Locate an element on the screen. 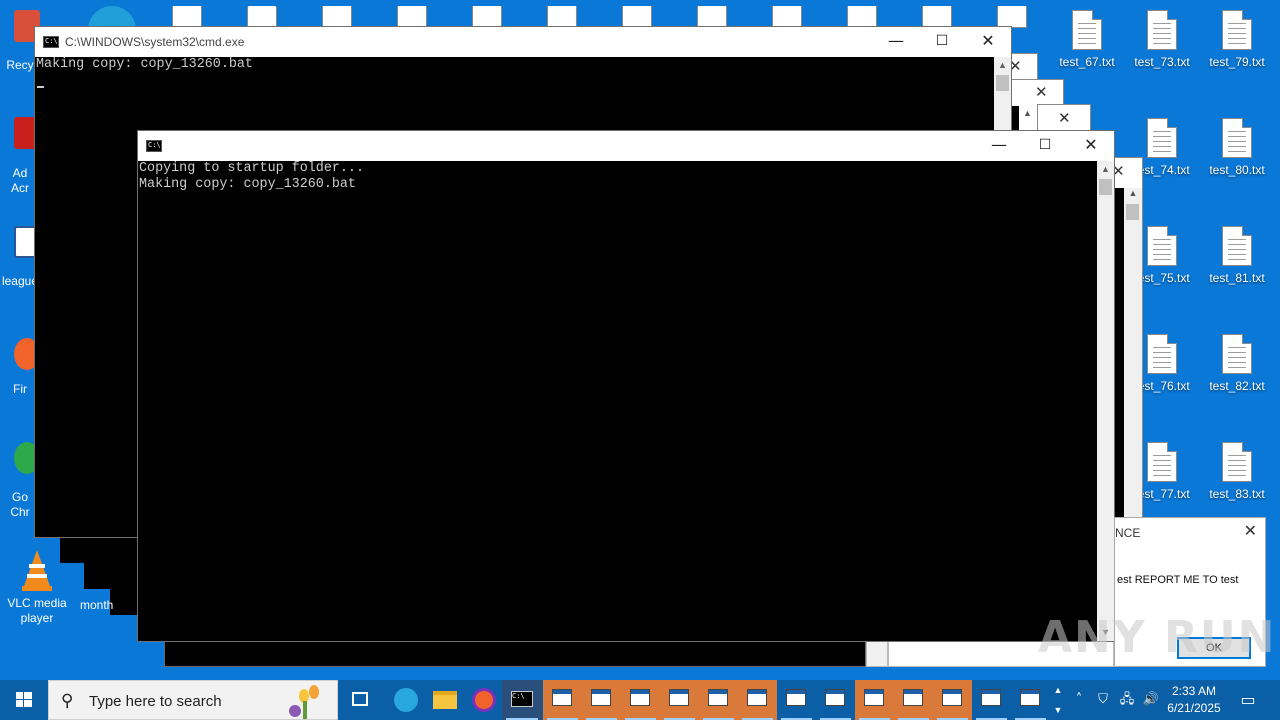 This screenshot has height=720, width=1280. desktop-file-test-81: test_81.txt is located at coordinates (1237, 256).